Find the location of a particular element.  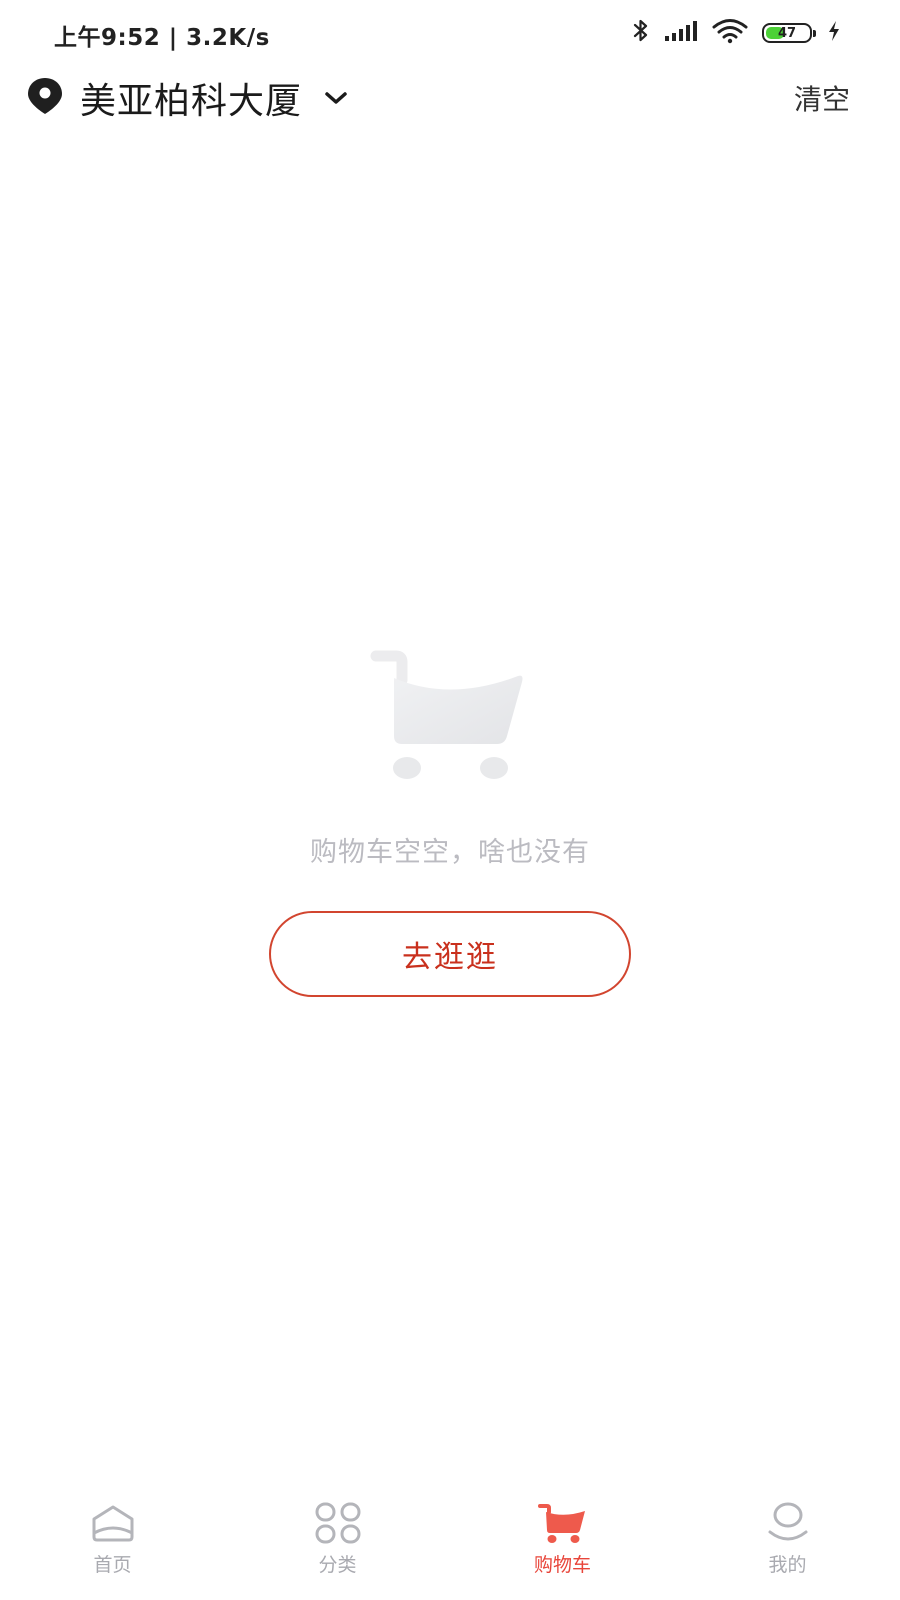

user-icon is located at coordinates (788, 1523).